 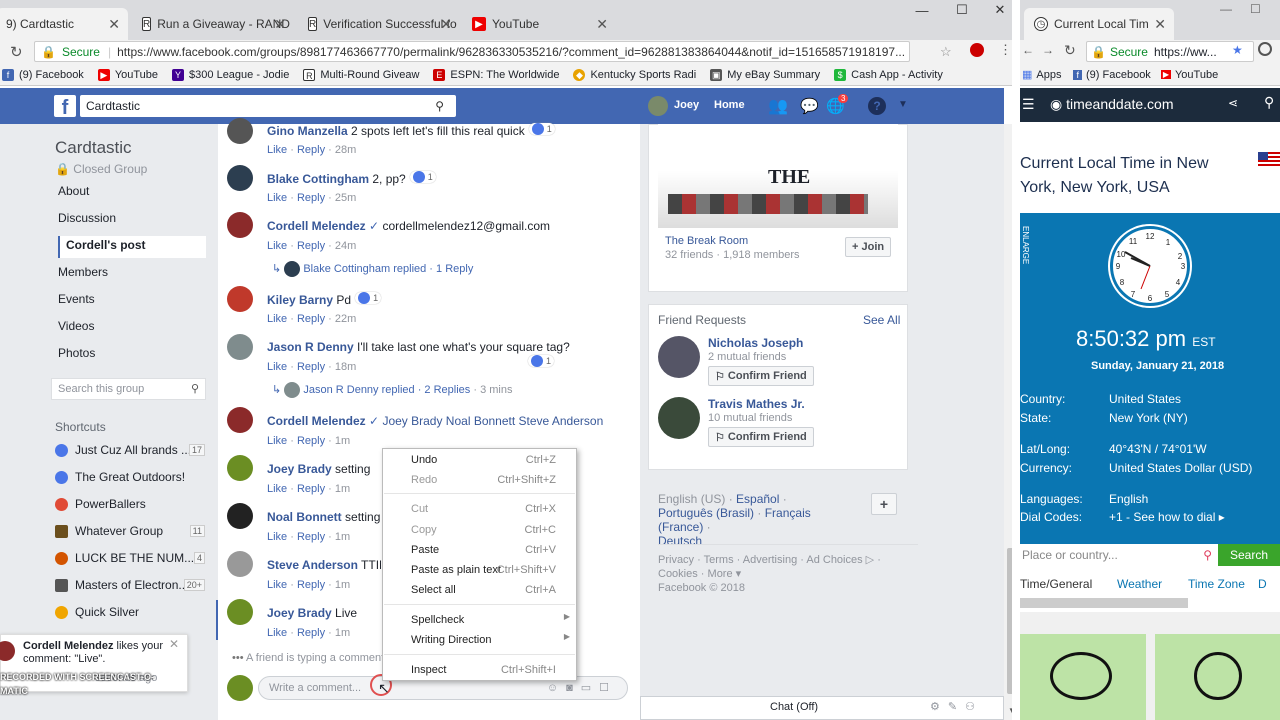 I want to click on shortcut-item: Whatever Group 11, so click(x=130, y=531).